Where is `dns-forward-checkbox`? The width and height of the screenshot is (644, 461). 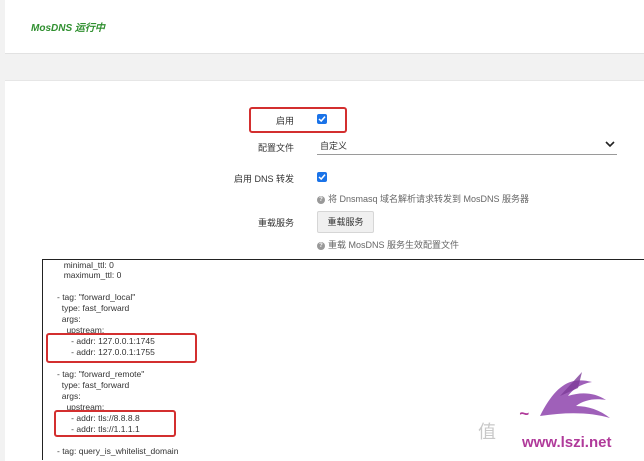 dns-forward-checkbox is located at coordinates (322, 177).